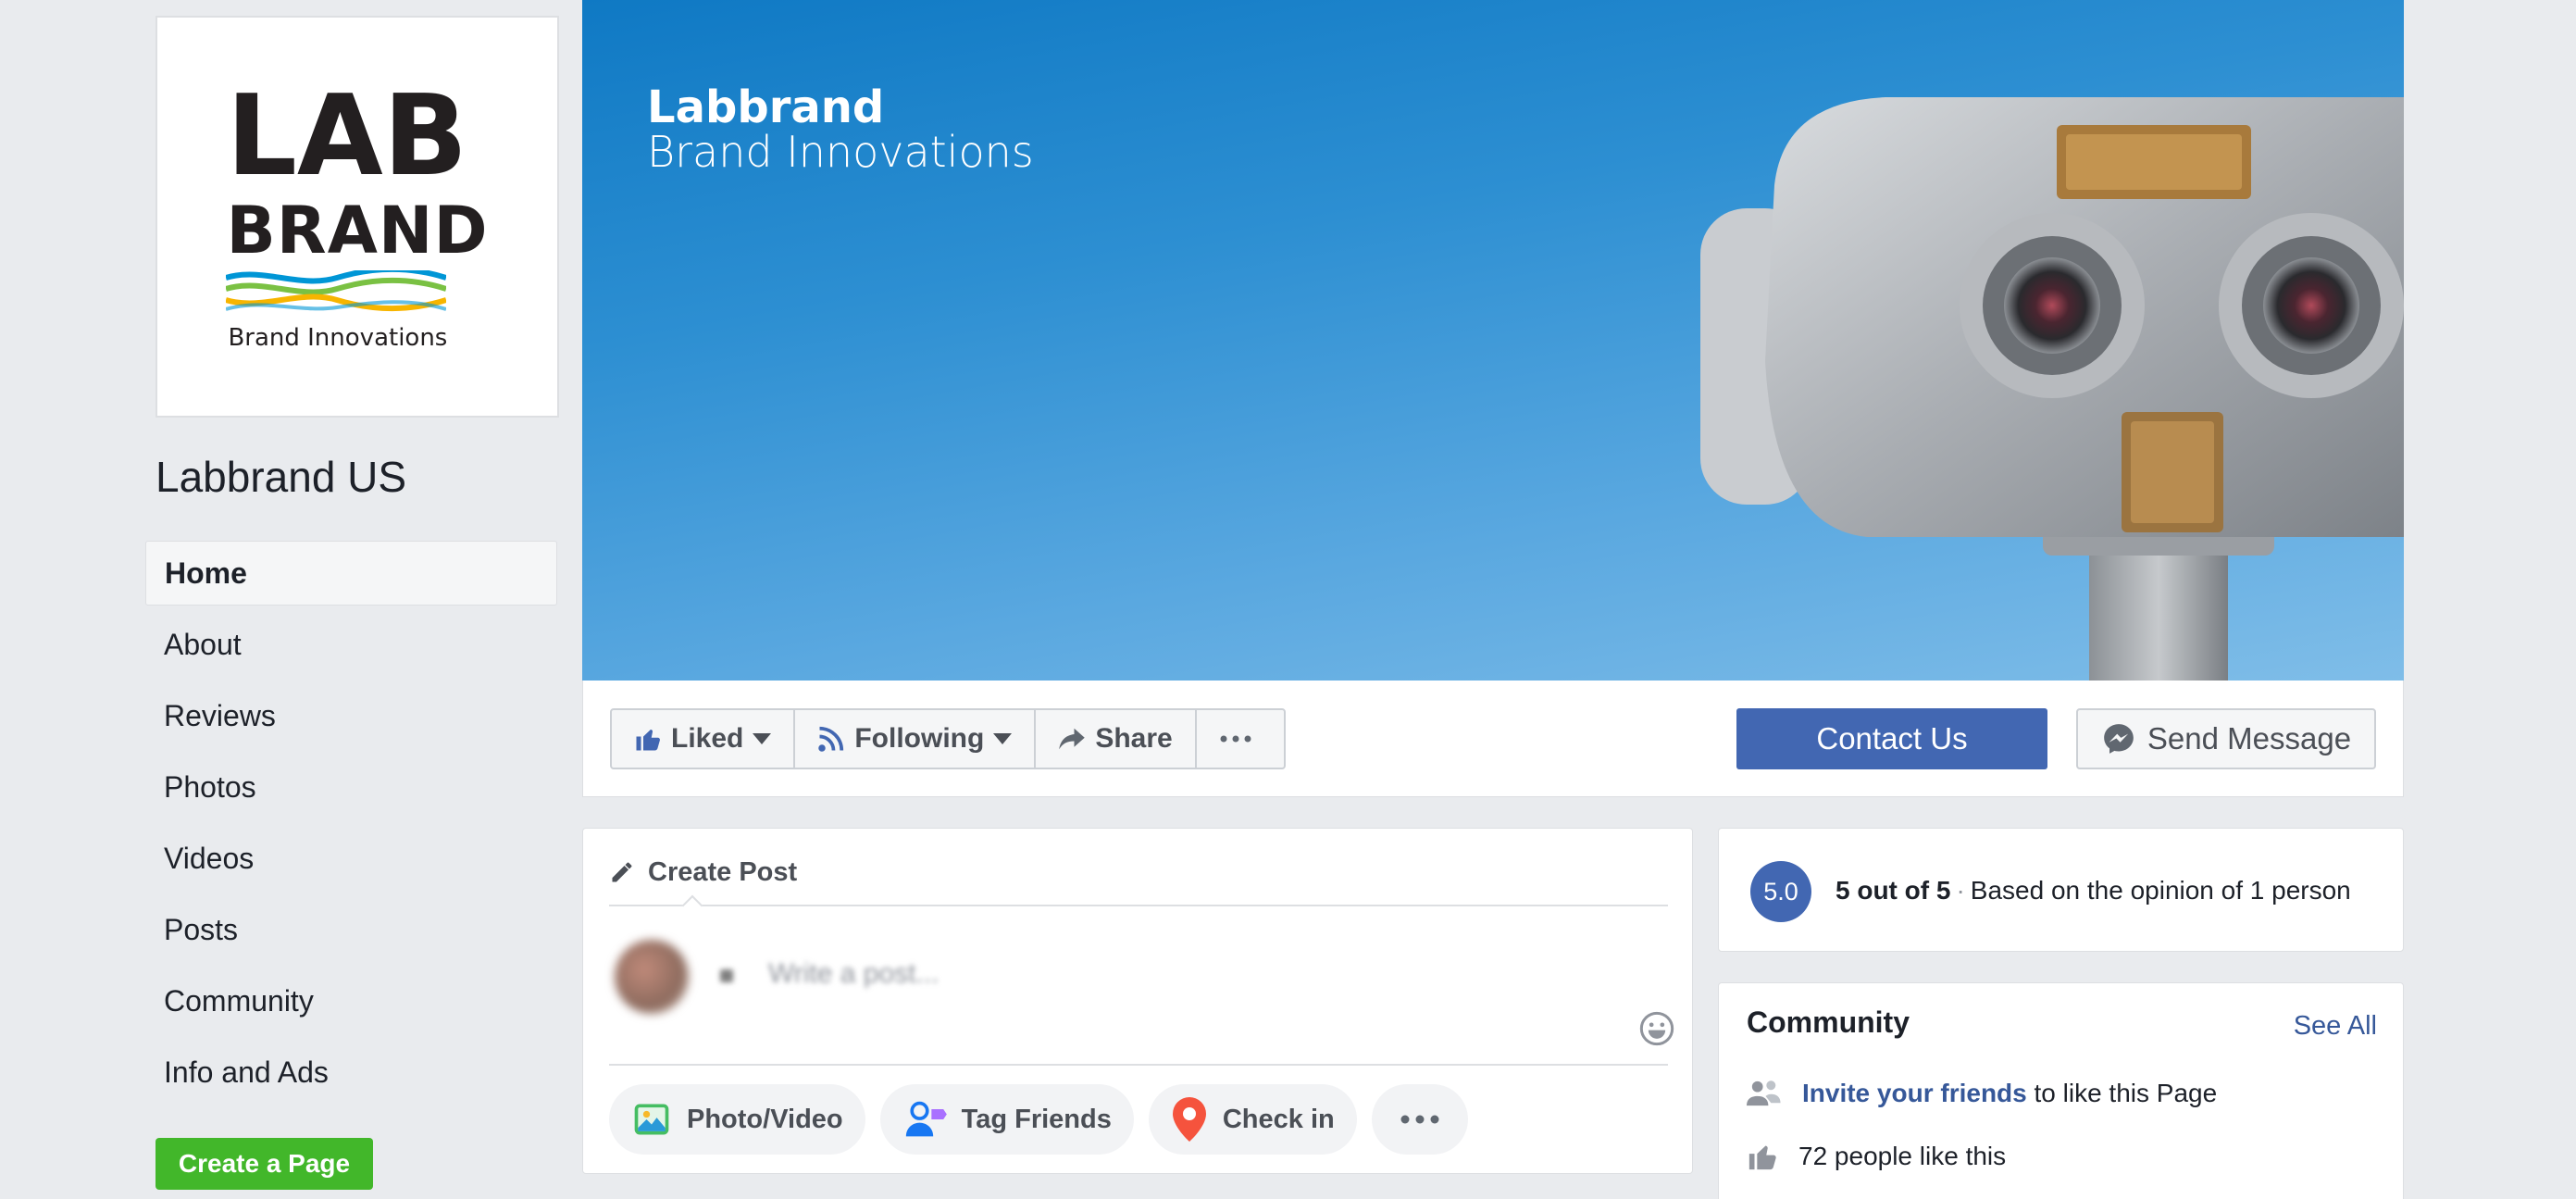 Image resolution: width=2576 pixels, height=1199 pixels. What do you see at coordinates (336, 290) in the screenshot?
I see `logo-waves-icon` at bounding box center [336, 290].